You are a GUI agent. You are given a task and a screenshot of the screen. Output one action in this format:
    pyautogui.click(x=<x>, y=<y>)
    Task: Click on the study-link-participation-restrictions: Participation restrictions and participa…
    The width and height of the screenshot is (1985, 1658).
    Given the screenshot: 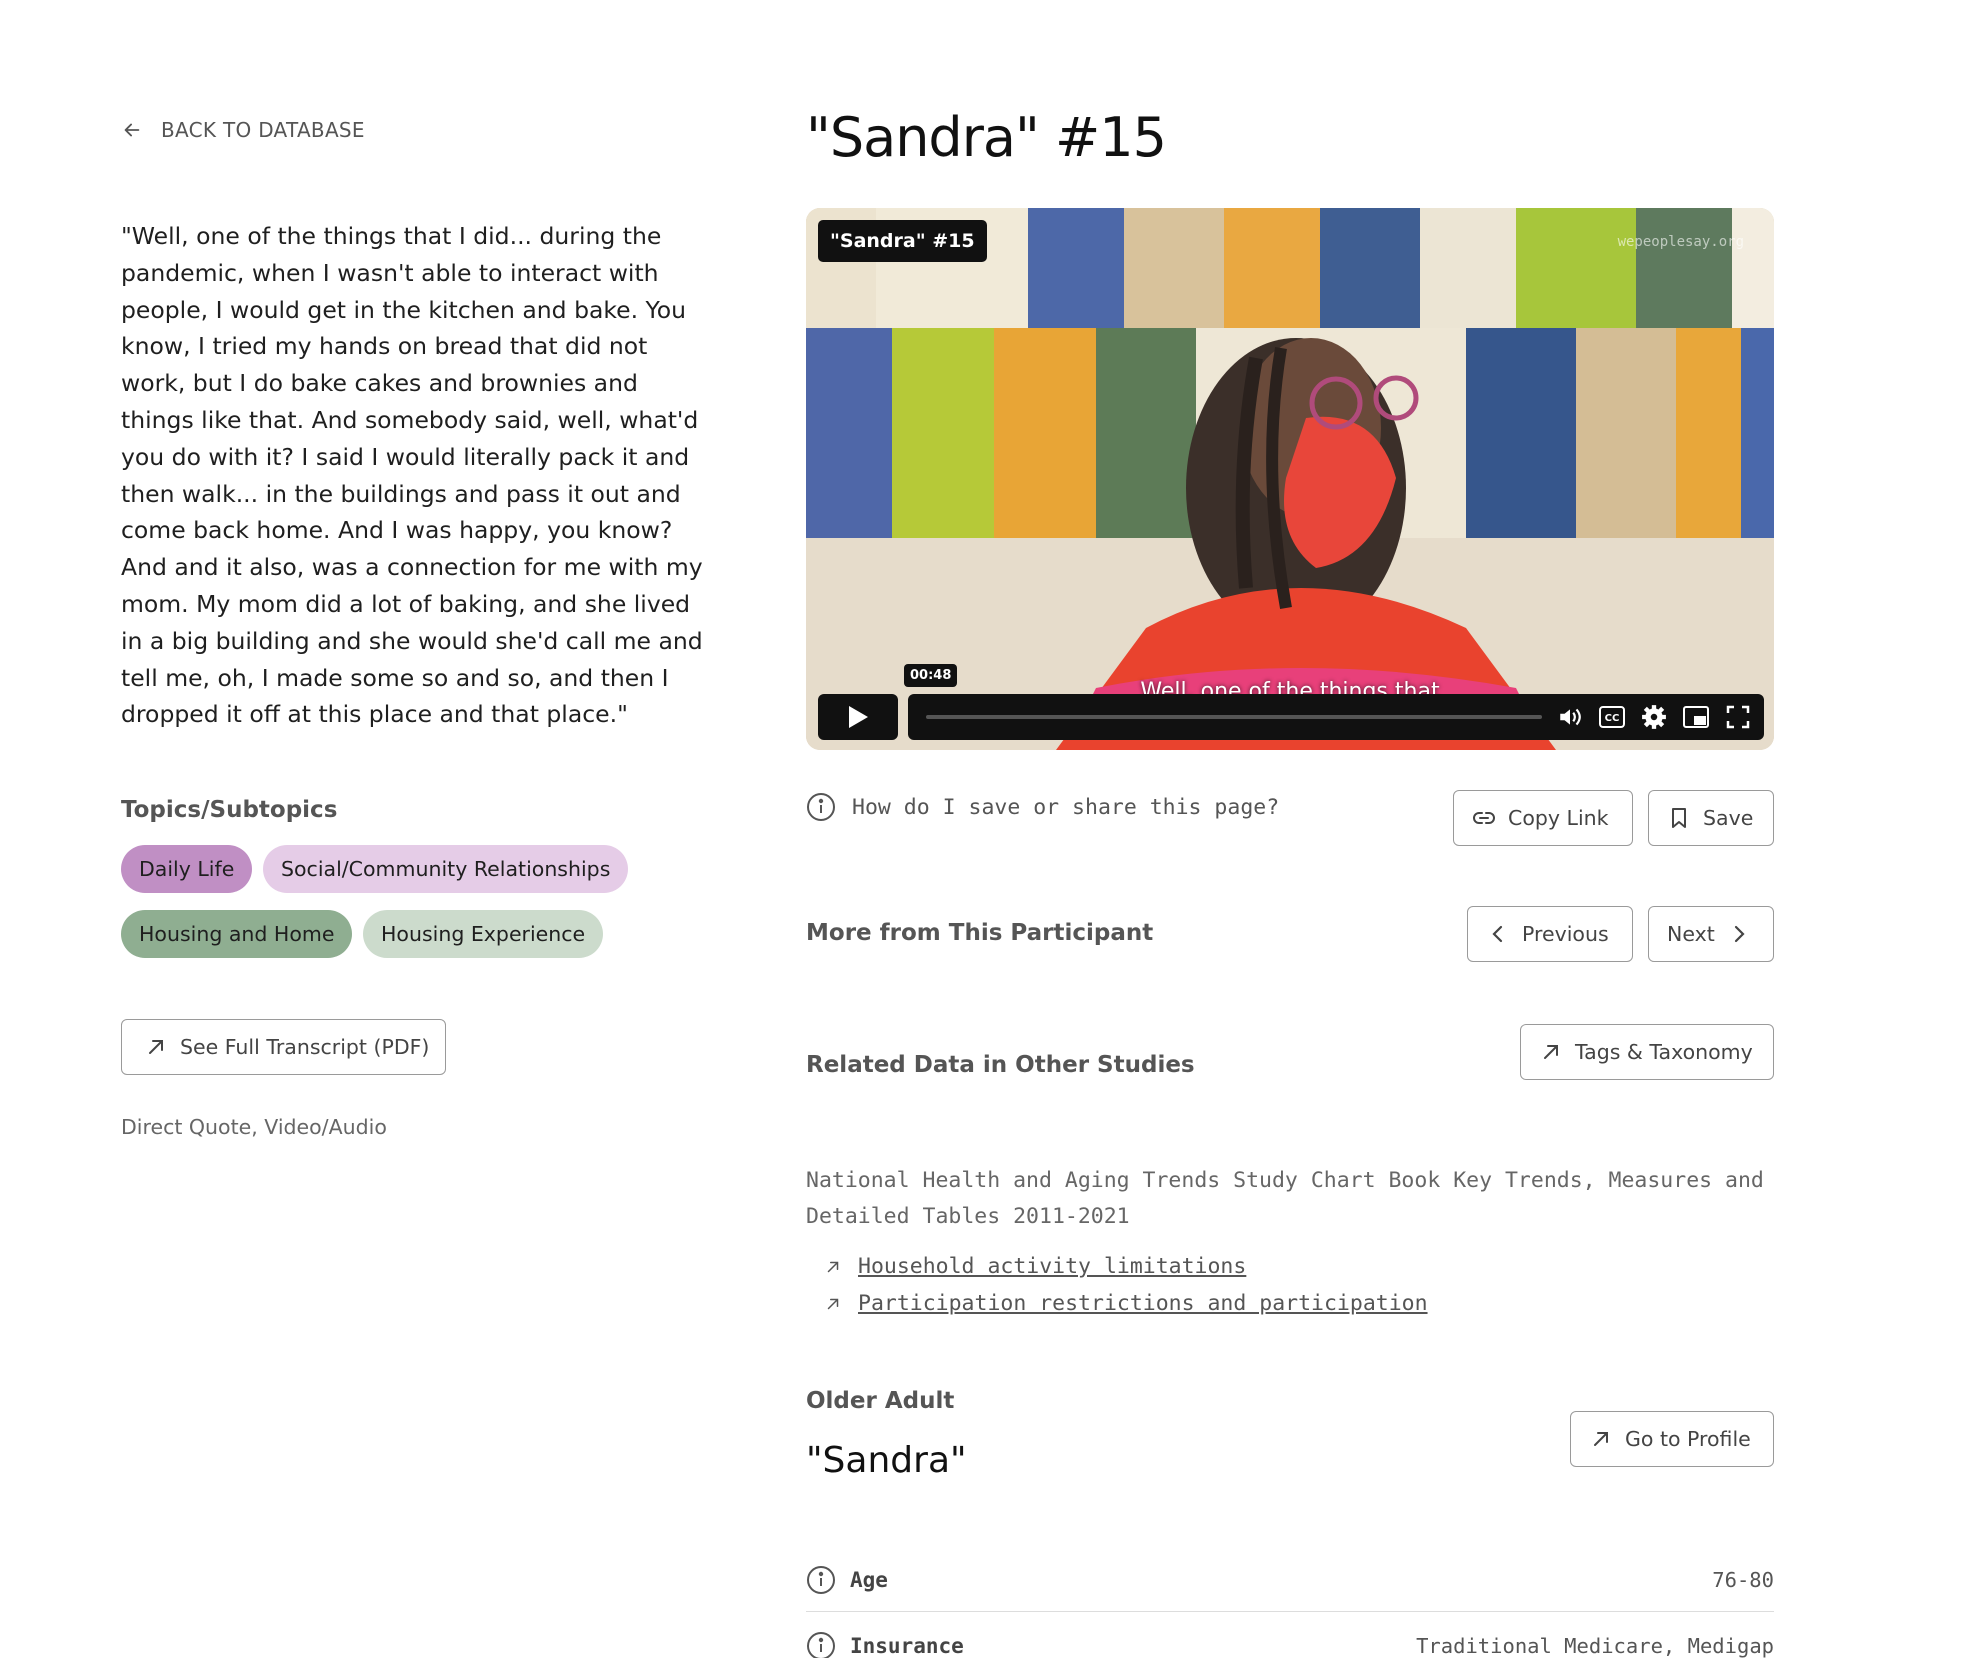 What is the action you would take?
    pyautogui.click(x=1126, y=1303)
    